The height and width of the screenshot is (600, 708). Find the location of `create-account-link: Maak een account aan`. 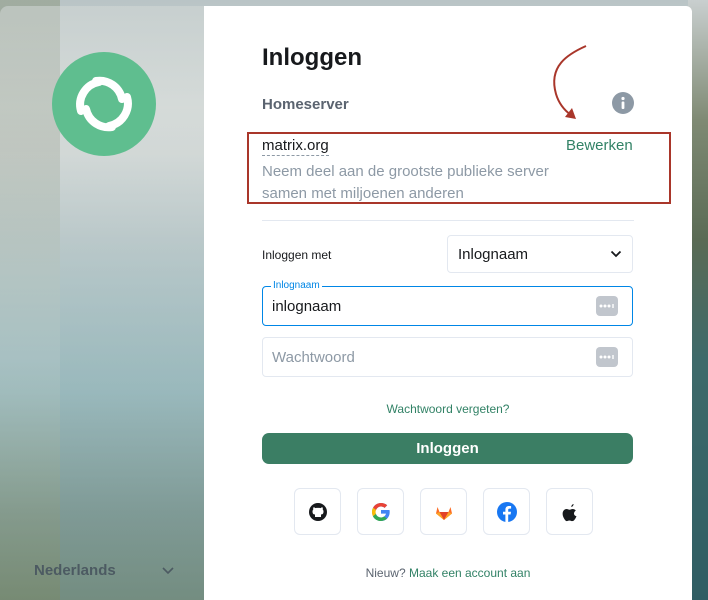

create-account-link: Maak een account aan is located at coordinates (469, 573).